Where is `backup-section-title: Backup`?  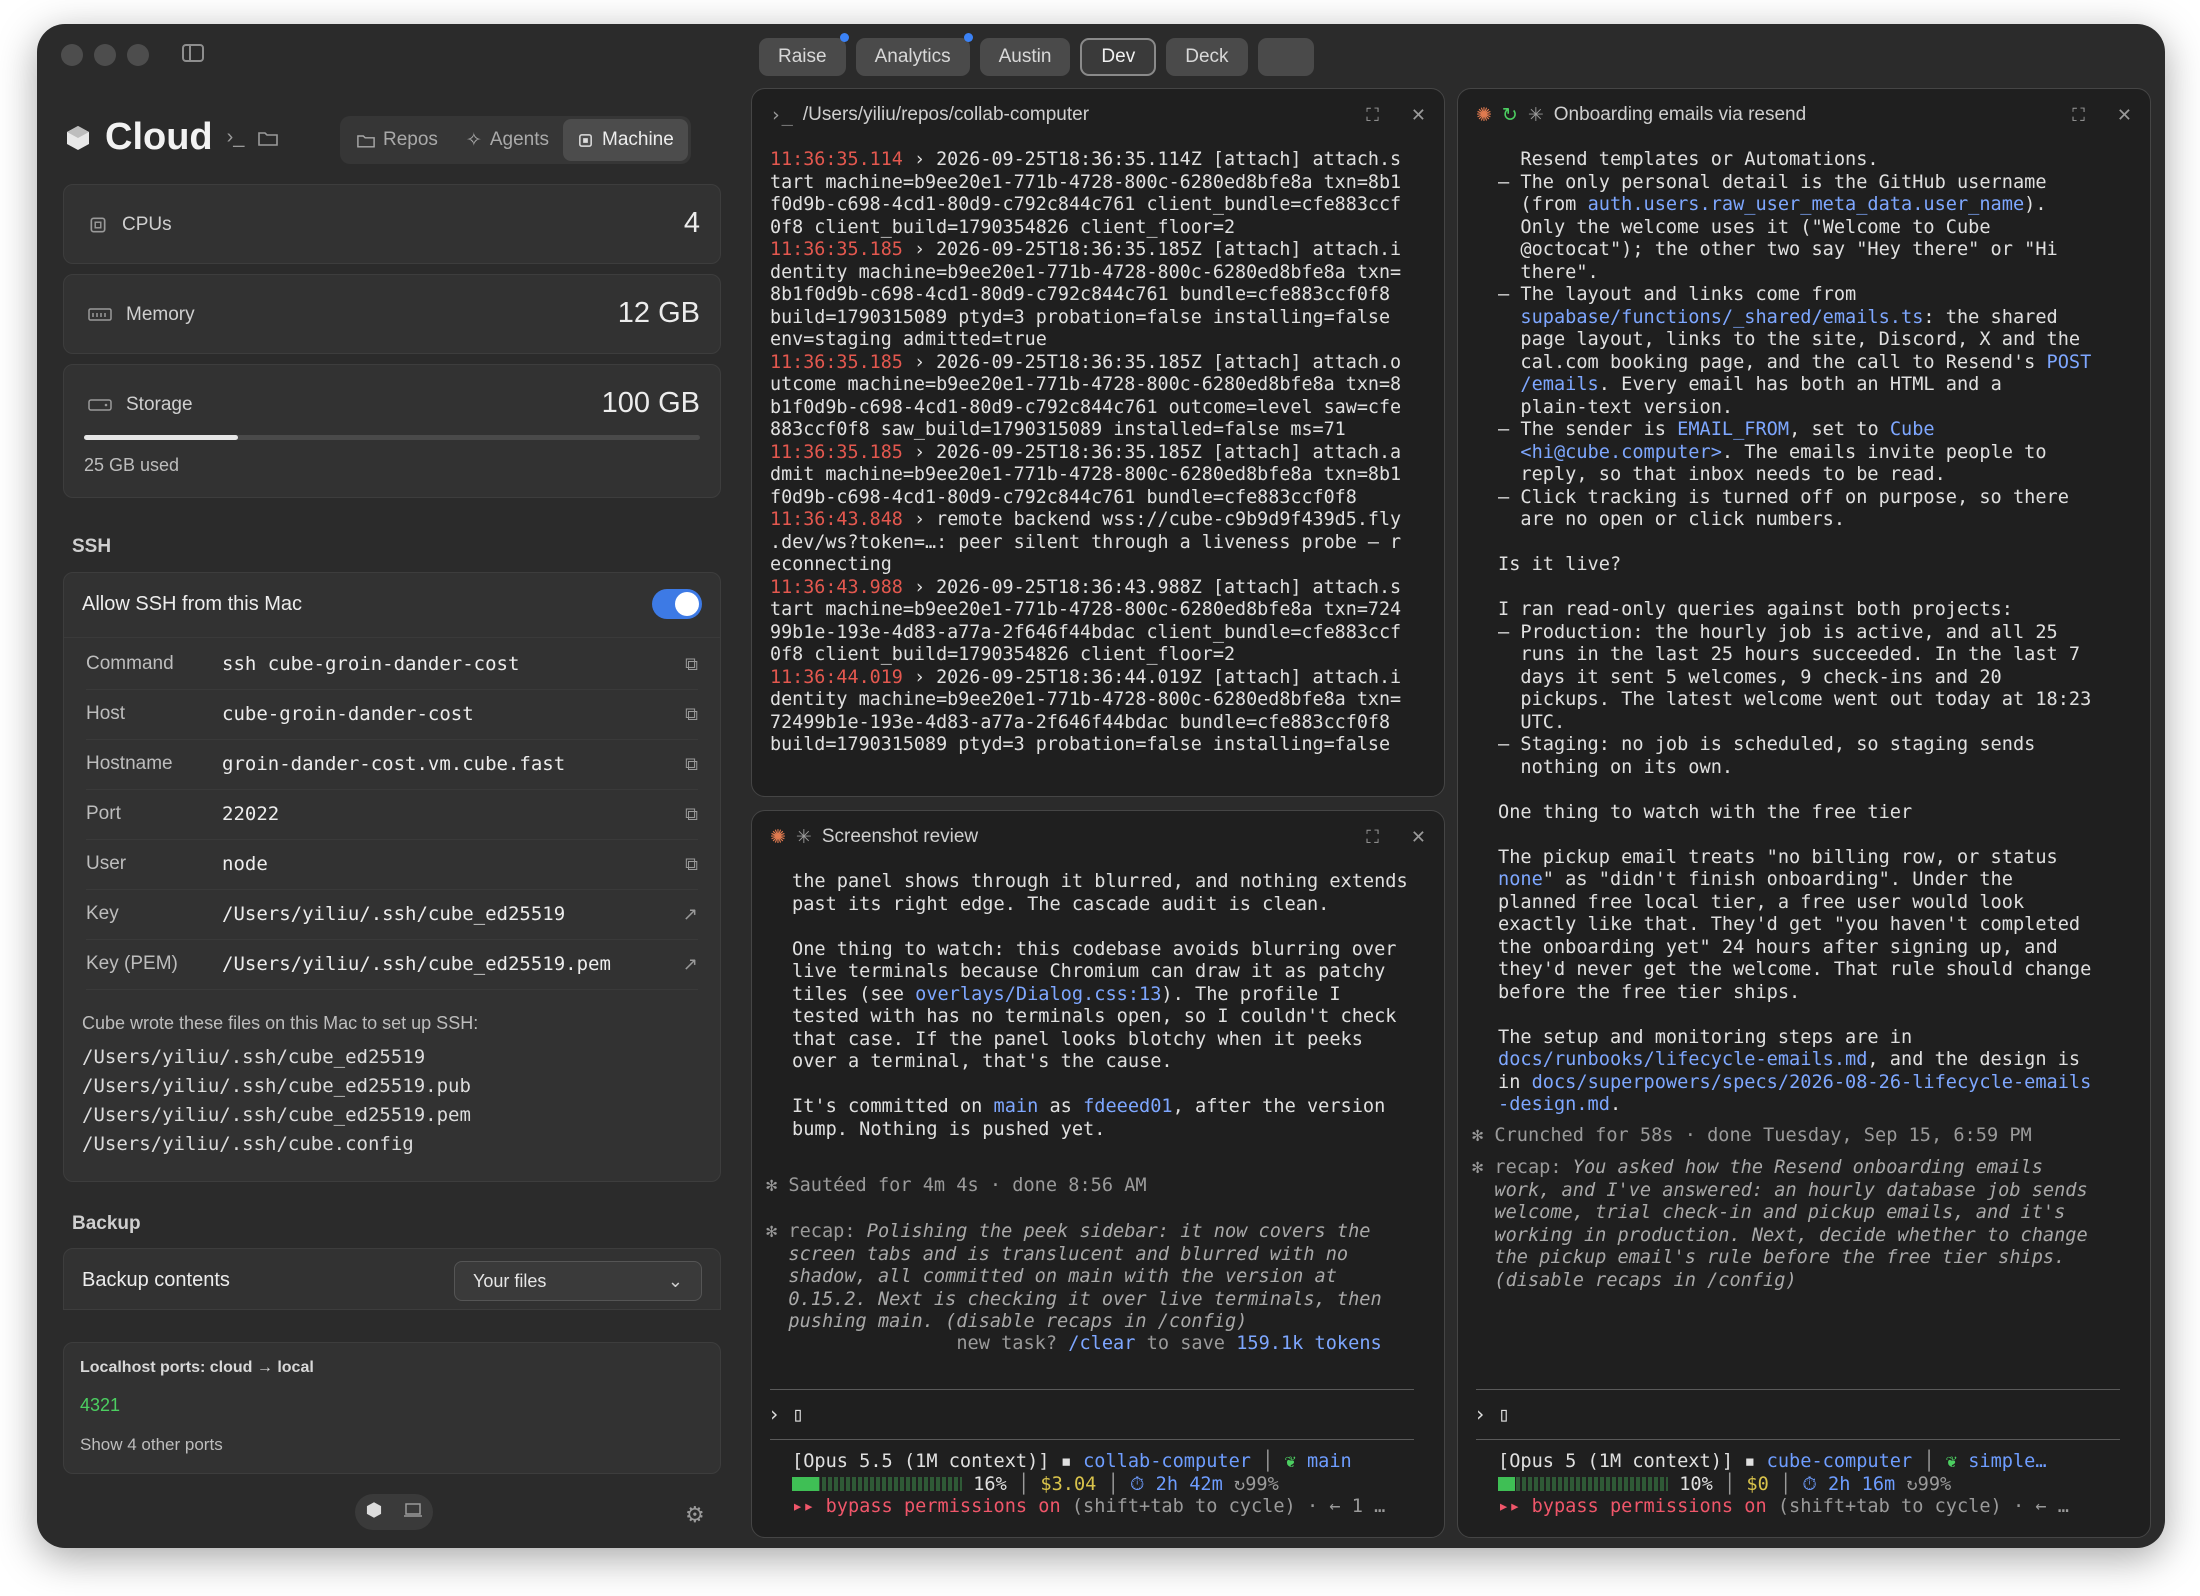
backup-section-title: Backup is located at coordinates (106, 1223).